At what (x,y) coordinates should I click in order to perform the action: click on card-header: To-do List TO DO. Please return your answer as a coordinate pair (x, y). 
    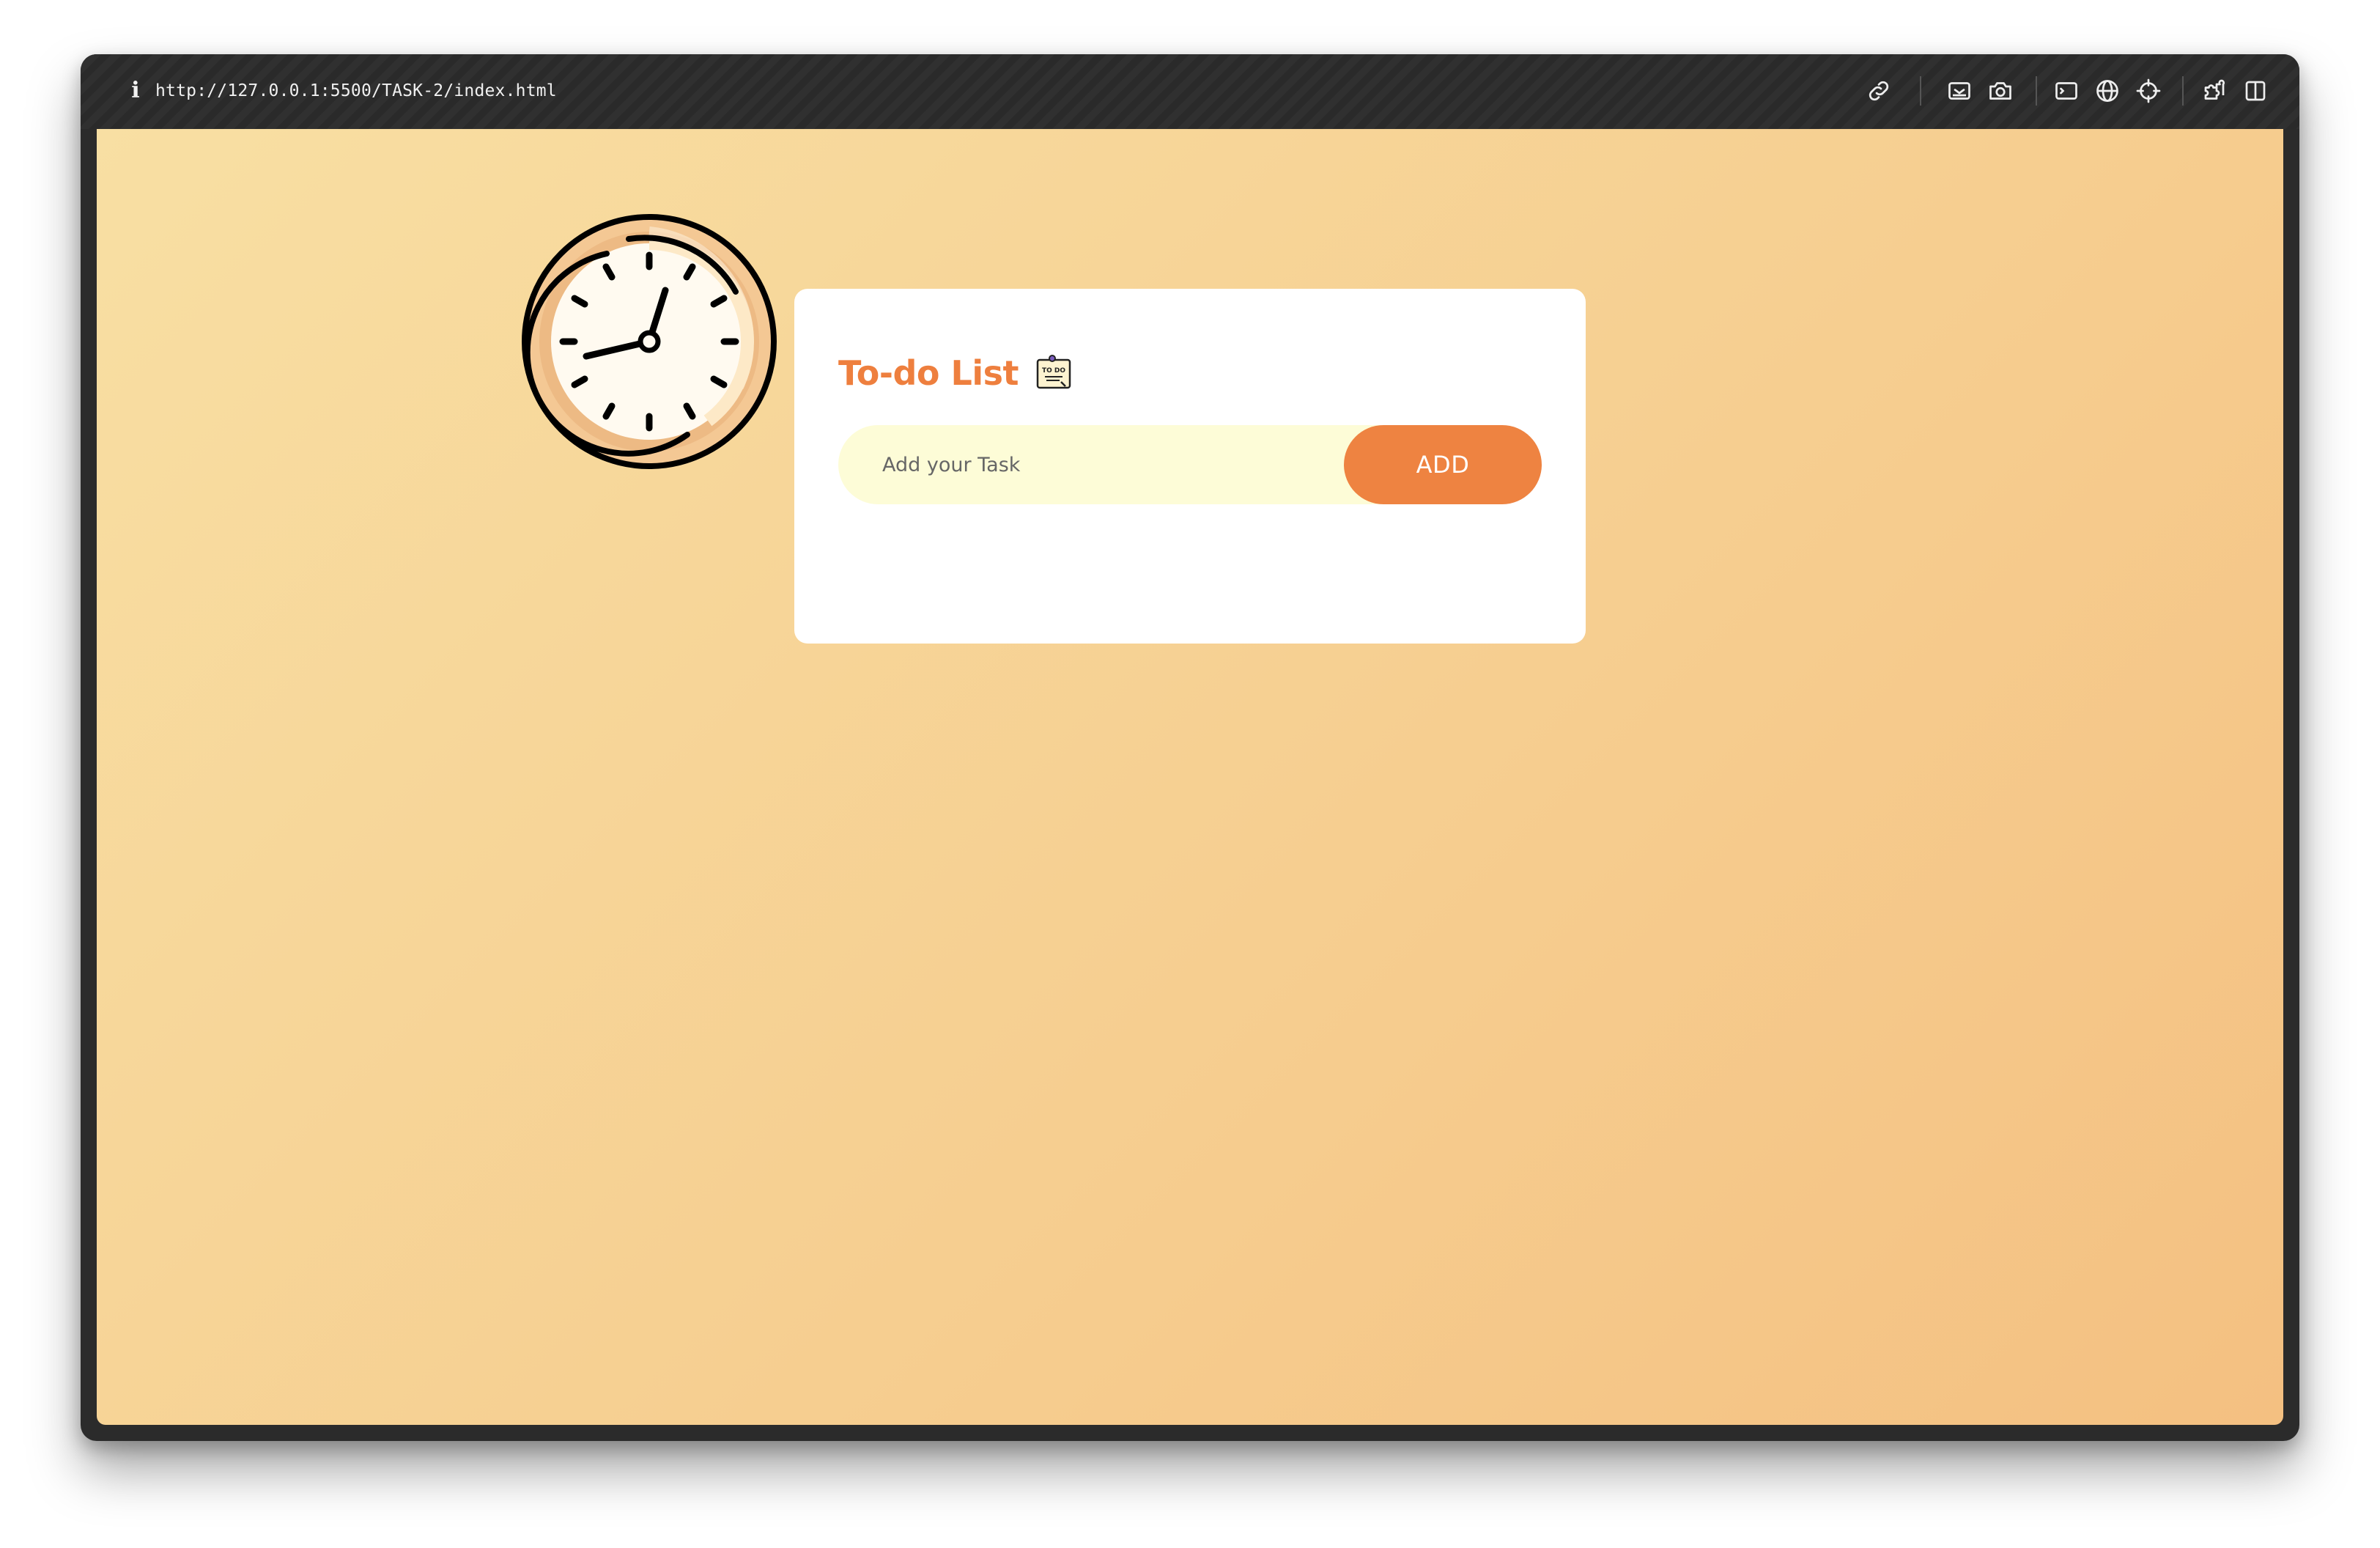
    Looking at the image, I should click on (956, 373).